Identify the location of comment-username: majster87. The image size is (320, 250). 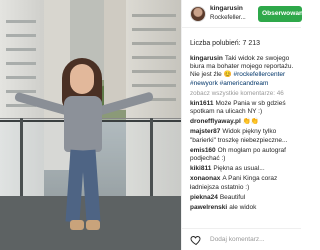
(205, 131).